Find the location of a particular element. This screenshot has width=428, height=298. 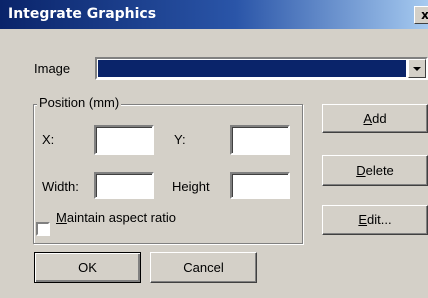

y-label: Y: is located at coordinates (180, 139).